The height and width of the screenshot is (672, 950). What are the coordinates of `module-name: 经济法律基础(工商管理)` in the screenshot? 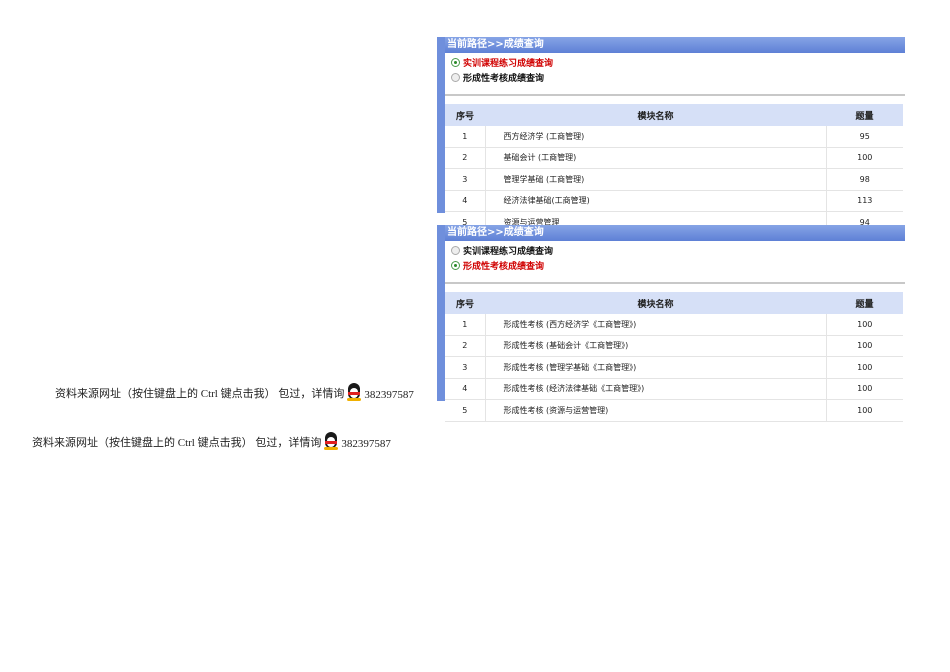 It's located at (655, 201).